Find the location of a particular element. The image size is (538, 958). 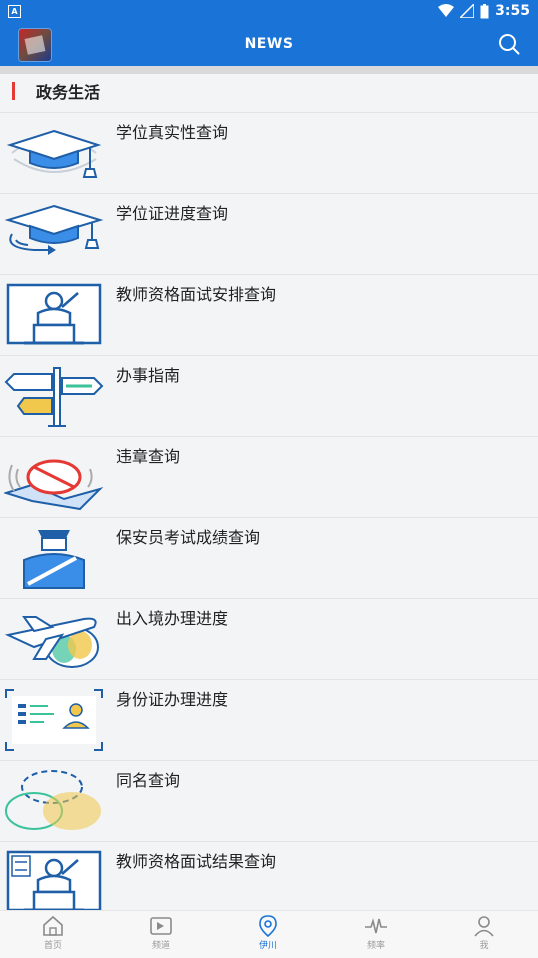

wifi-icon is located at coordinates (446, 10).